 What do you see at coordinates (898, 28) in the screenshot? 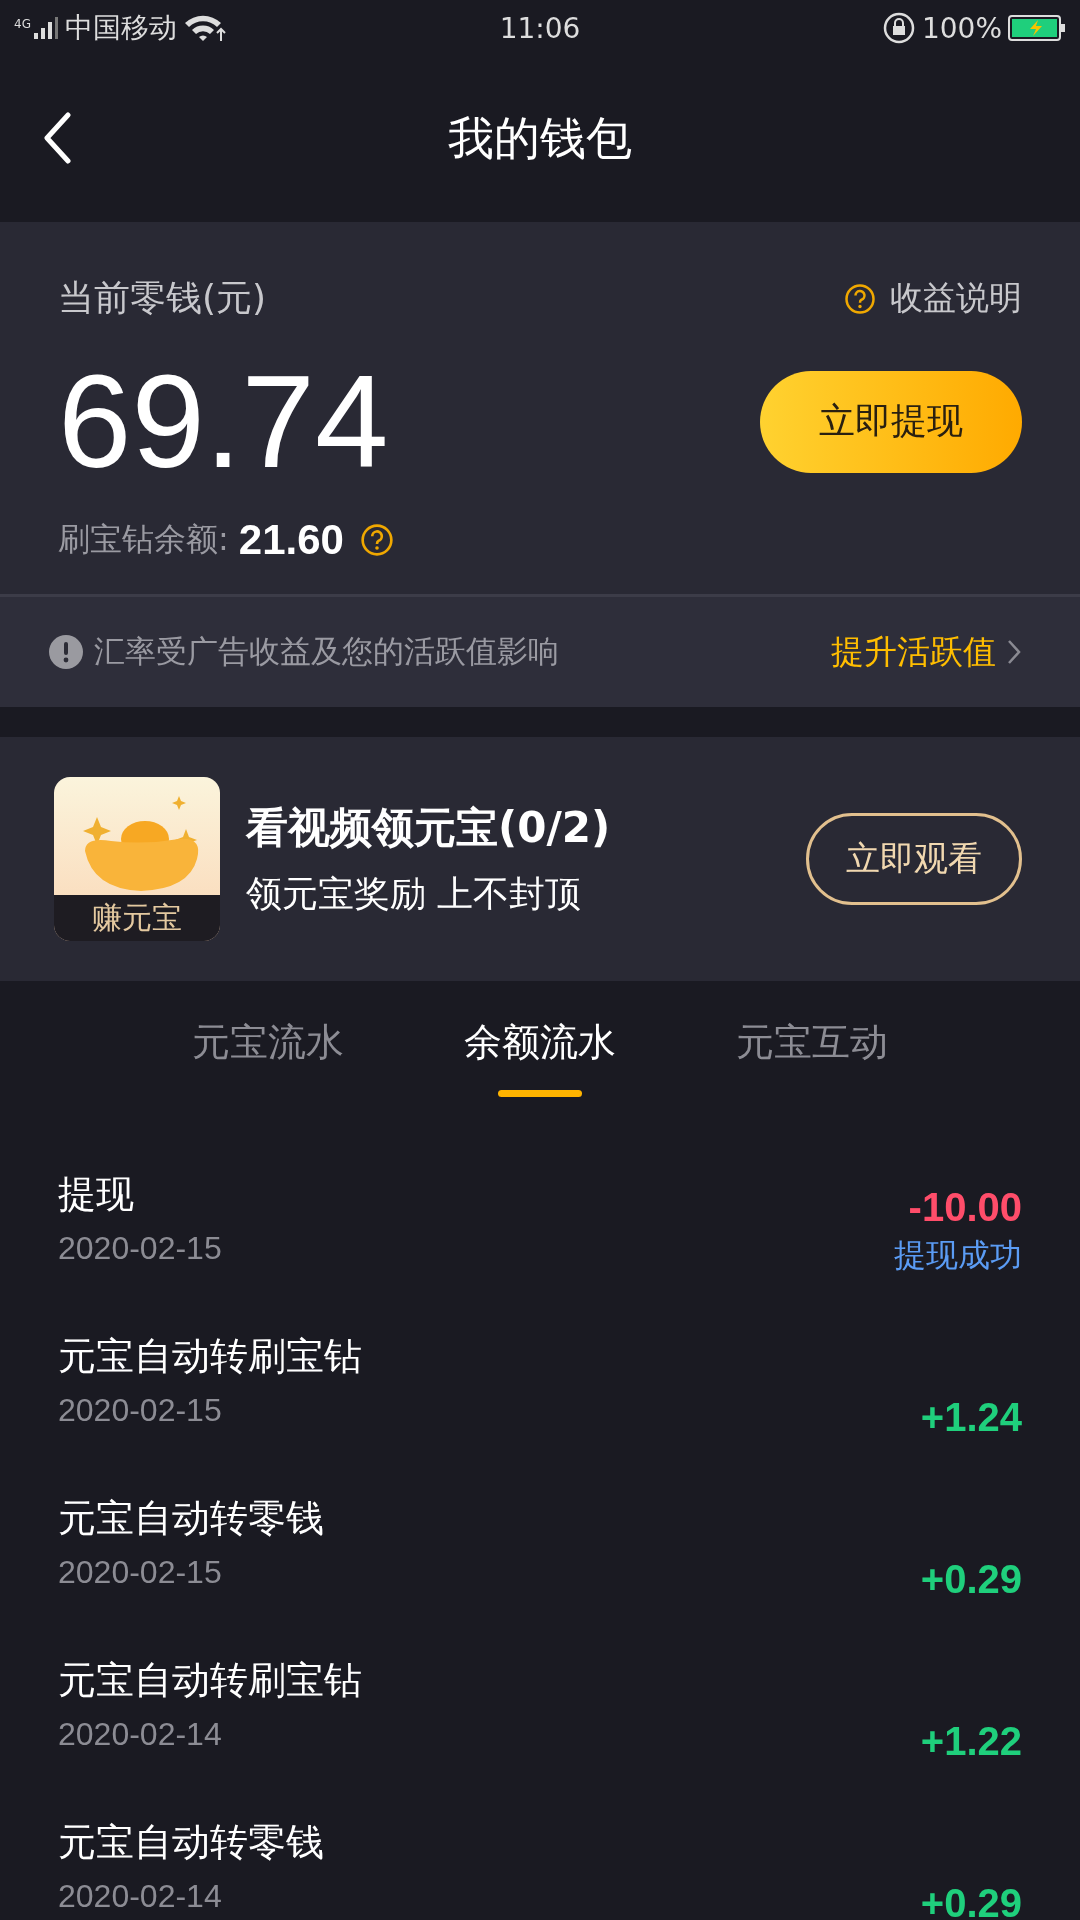
I see `rotation-lock-icon` at bounding box center [898, 28].